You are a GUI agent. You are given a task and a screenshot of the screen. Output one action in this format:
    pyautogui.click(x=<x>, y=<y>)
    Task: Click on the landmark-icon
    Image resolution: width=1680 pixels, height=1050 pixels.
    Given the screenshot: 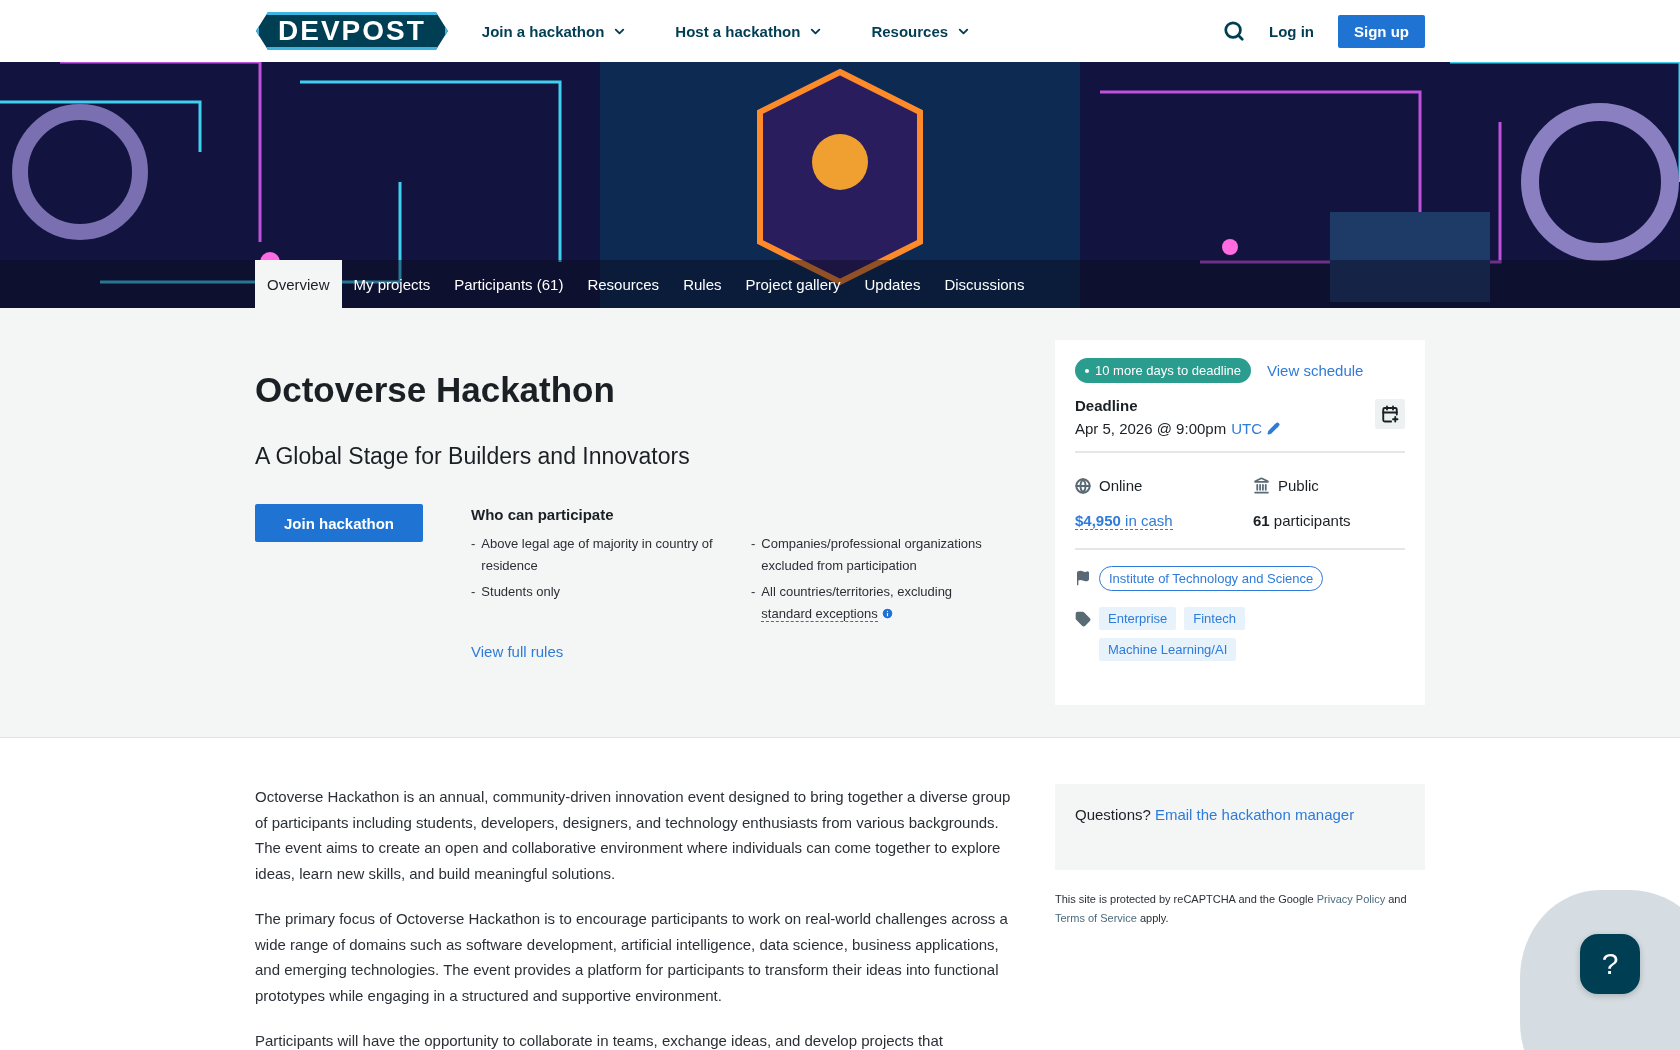 What is the action you would take?
    pyautogui.click(x=1261, y=485)
    